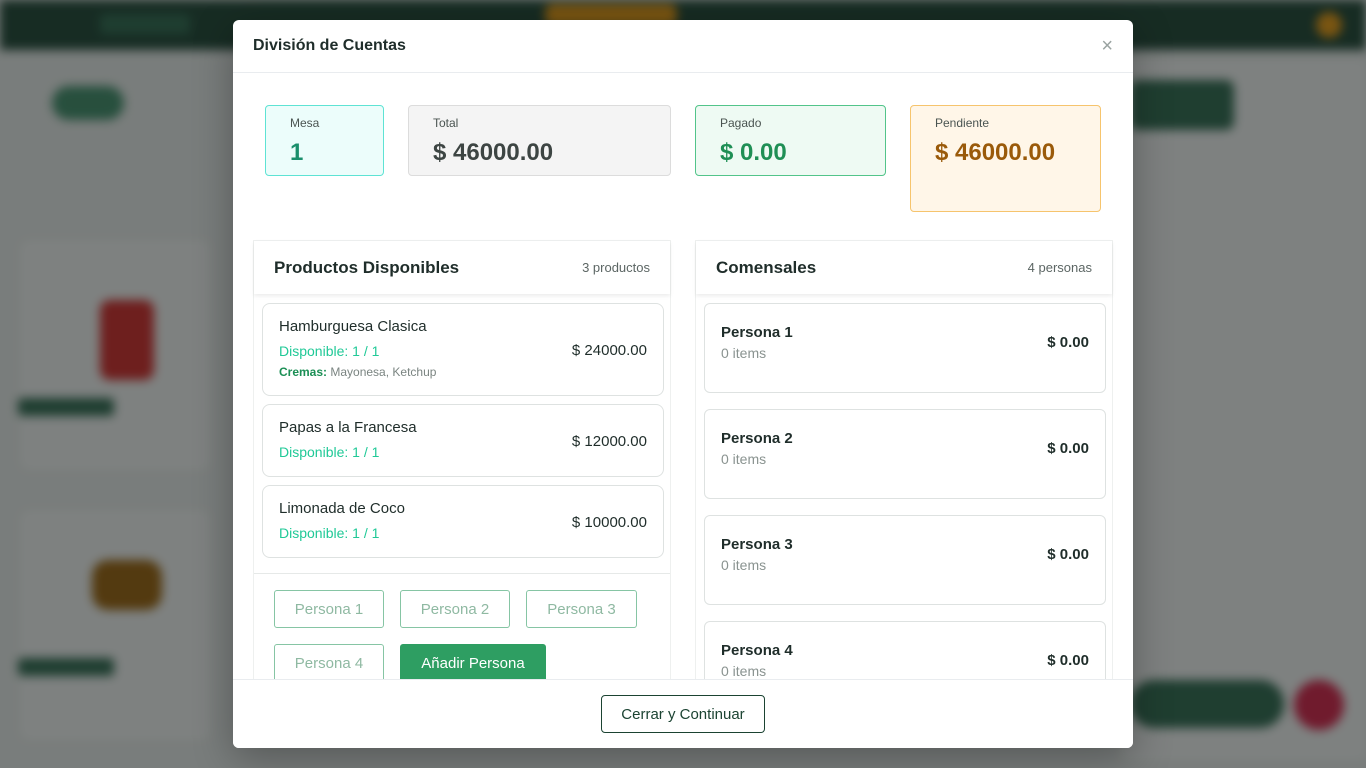 Image resolution: width=1366 pixels, height=768 pixels. I want to click on total-label: Total, so click(446, 123).